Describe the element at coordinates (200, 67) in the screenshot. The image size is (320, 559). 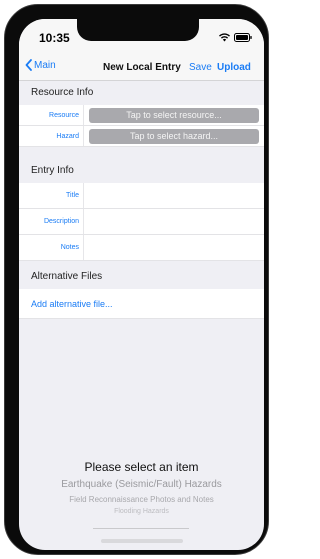
I see `save-button: Save` at that location.